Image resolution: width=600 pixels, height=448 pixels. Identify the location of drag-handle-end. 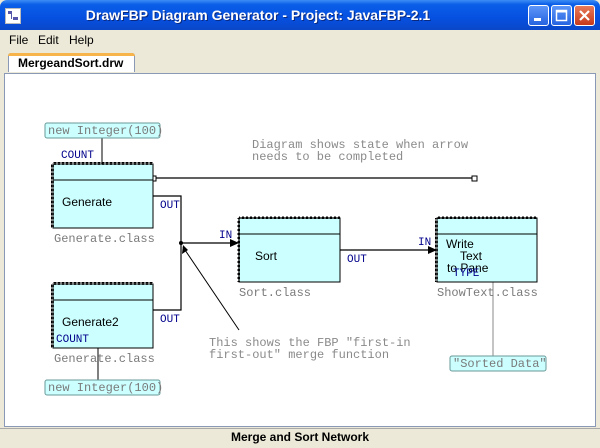
(474, 178).